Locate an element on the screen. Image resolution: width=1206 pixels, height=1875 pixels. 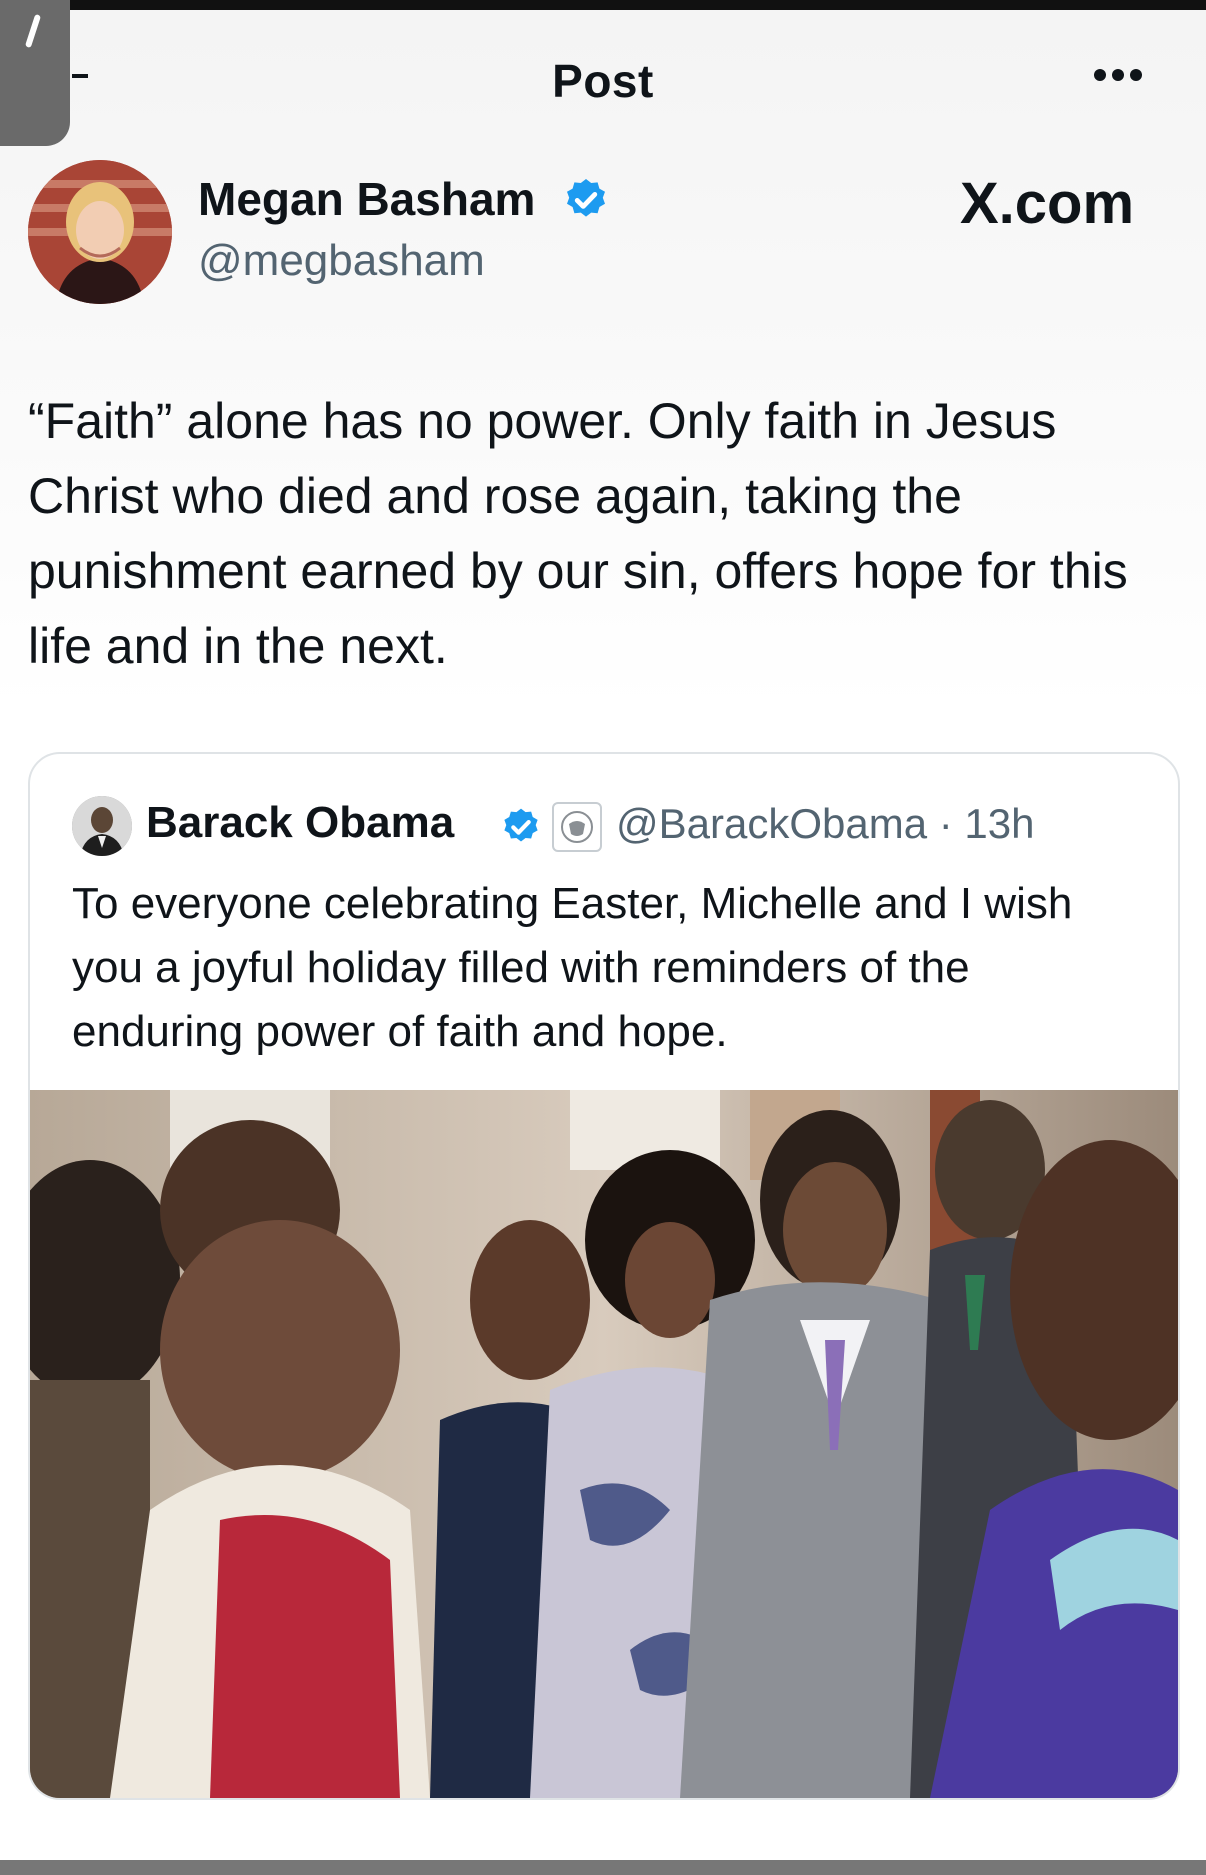
government-seal-icon is located at coordinates (577, 827).